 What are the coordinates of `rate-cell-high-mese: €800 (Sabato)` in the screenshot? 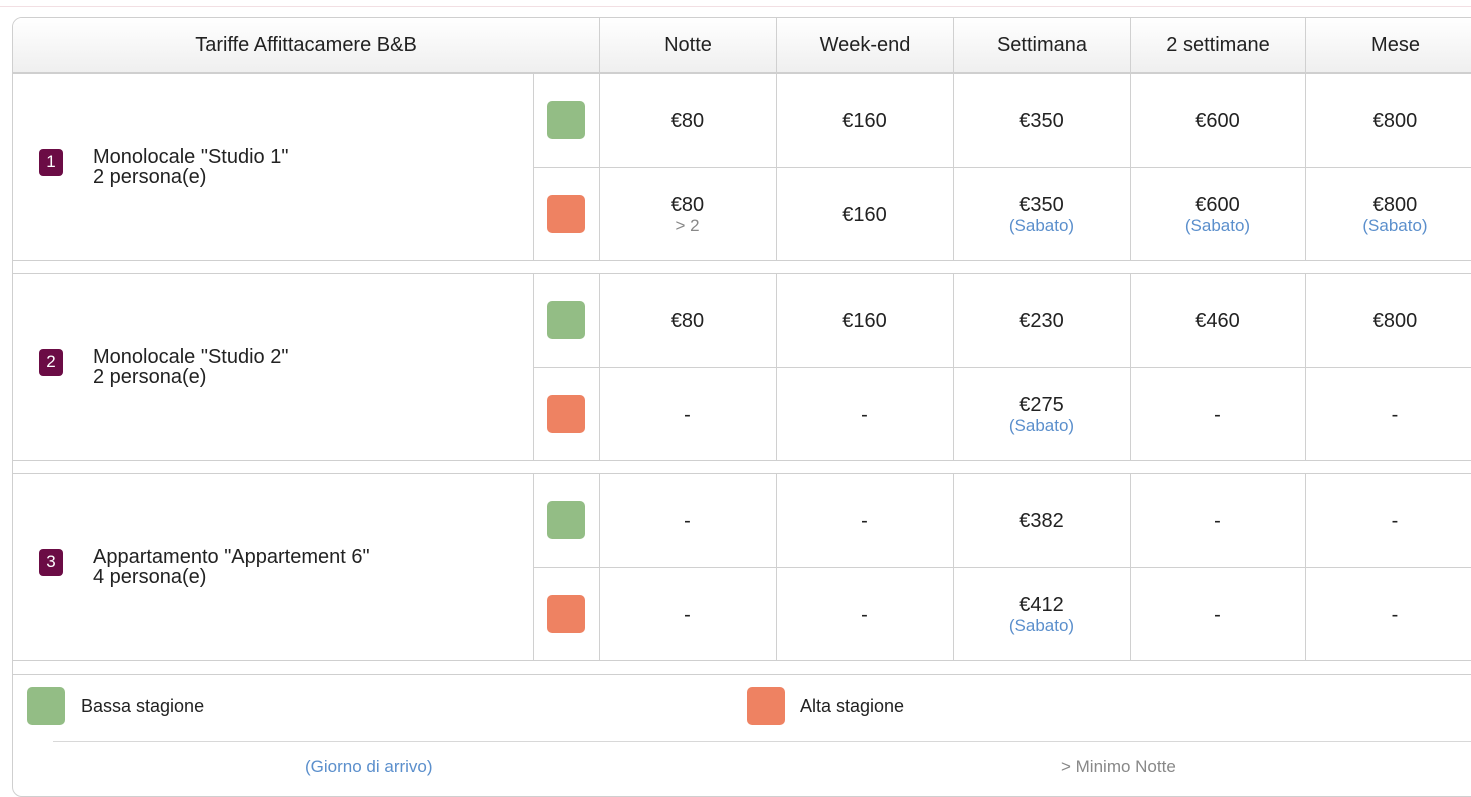 It's located at (1388, 214).